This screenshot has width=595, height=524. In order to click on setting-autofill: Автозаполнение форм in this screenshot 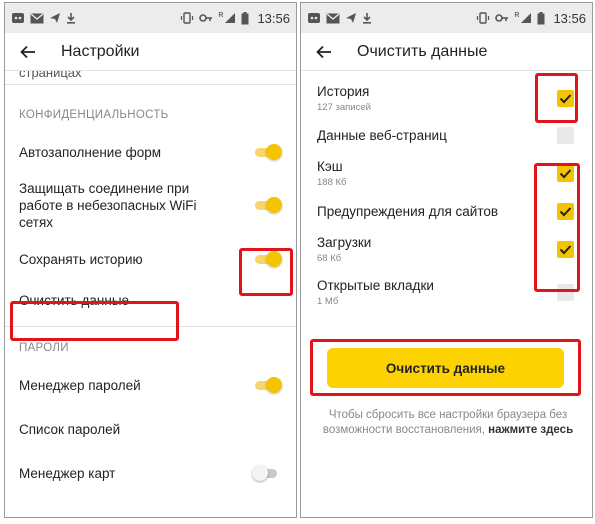, I will do `click(150, 152)`.